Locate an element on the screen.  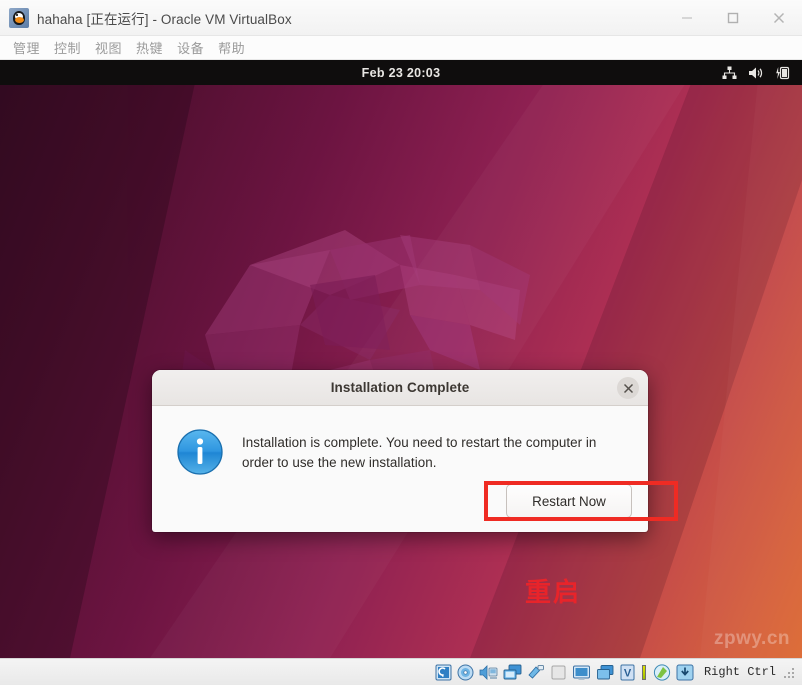
shared-folder-icon is located at coordinates (558, 672).